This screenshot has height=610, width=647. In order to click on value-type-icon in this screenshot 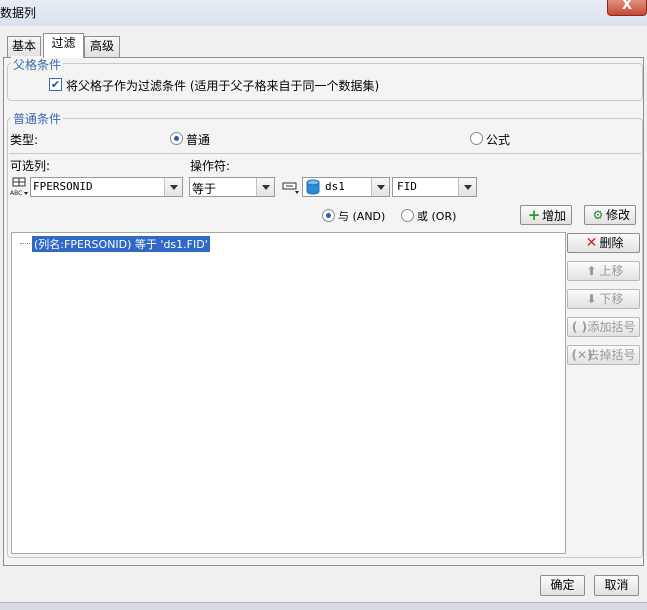, I will do `click(291, 187)`.